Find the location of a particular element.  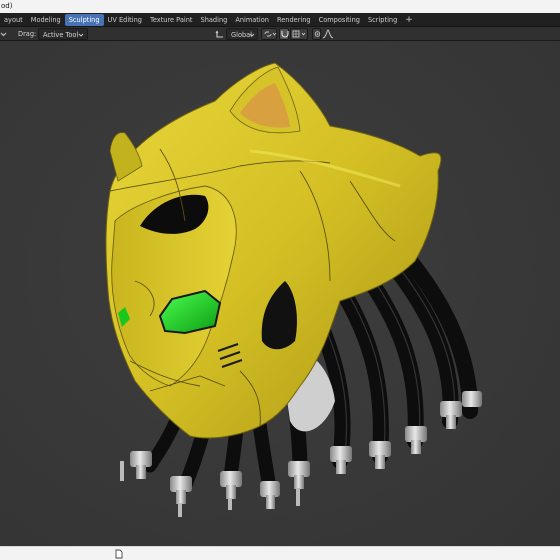

tab-uv-editing: UV Editing is located at coordinates (125, 20).